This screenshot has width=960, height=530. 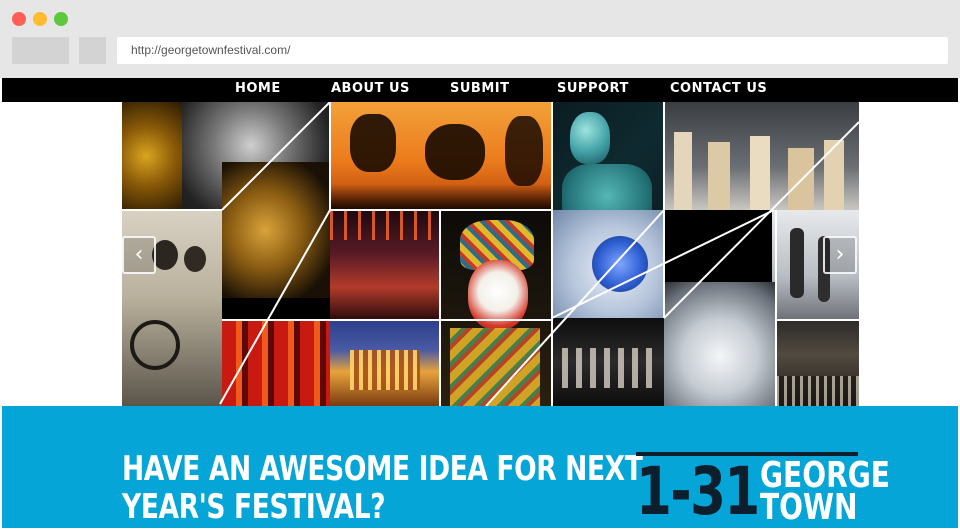 I want to click on nav-support: SUPPORT, so click(x=593, y=90).